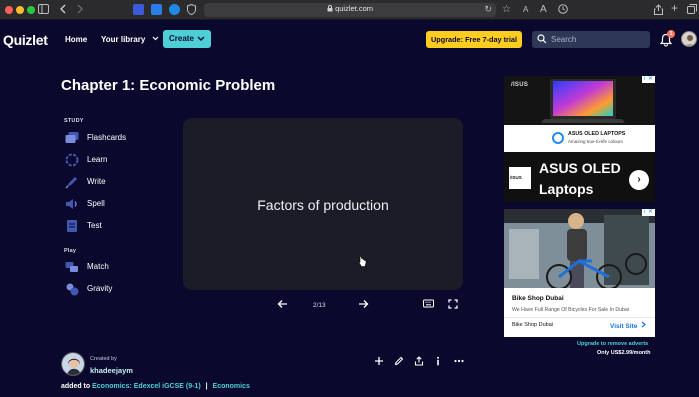  I want to click on expand-icon, so click(453, 304).